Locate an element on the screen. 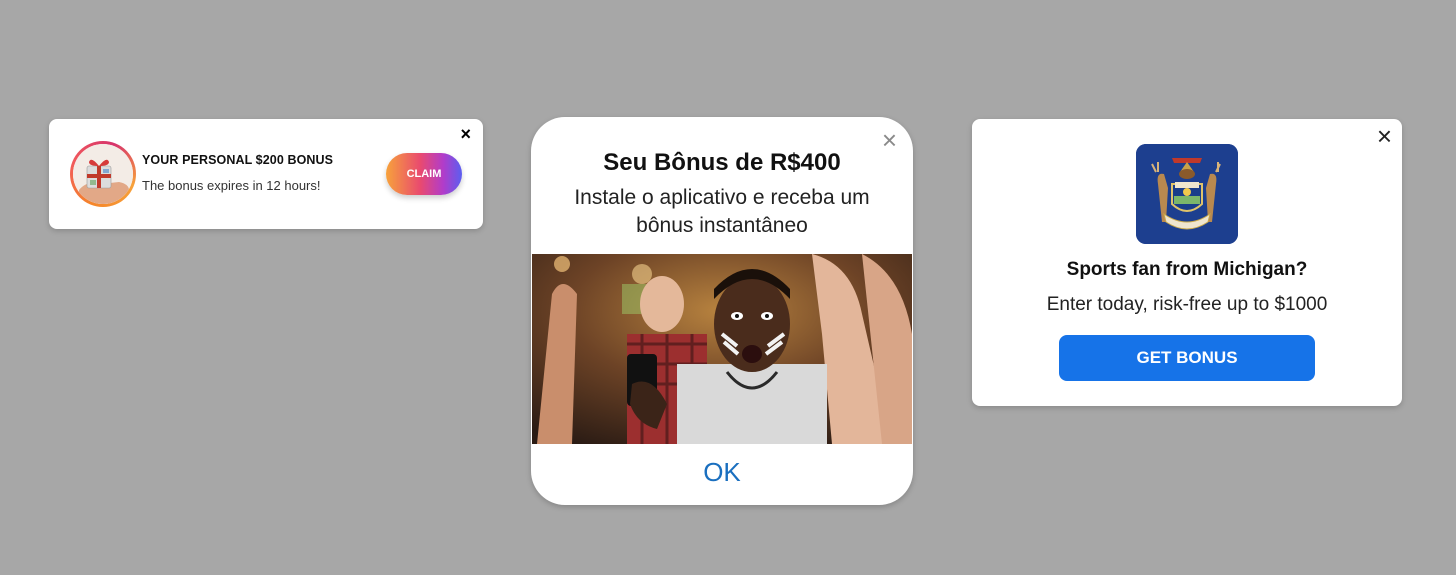 Image resolution: width=1456 pixels, height=575 pixels. gift-avatar is located at coordinates (103, 174).